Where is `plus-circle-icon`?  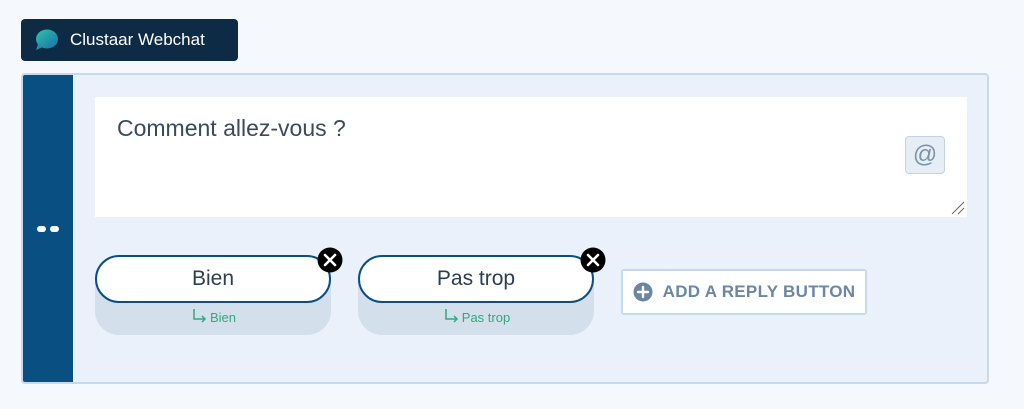 plus-circle-icon is located at coordinates (643, 292).